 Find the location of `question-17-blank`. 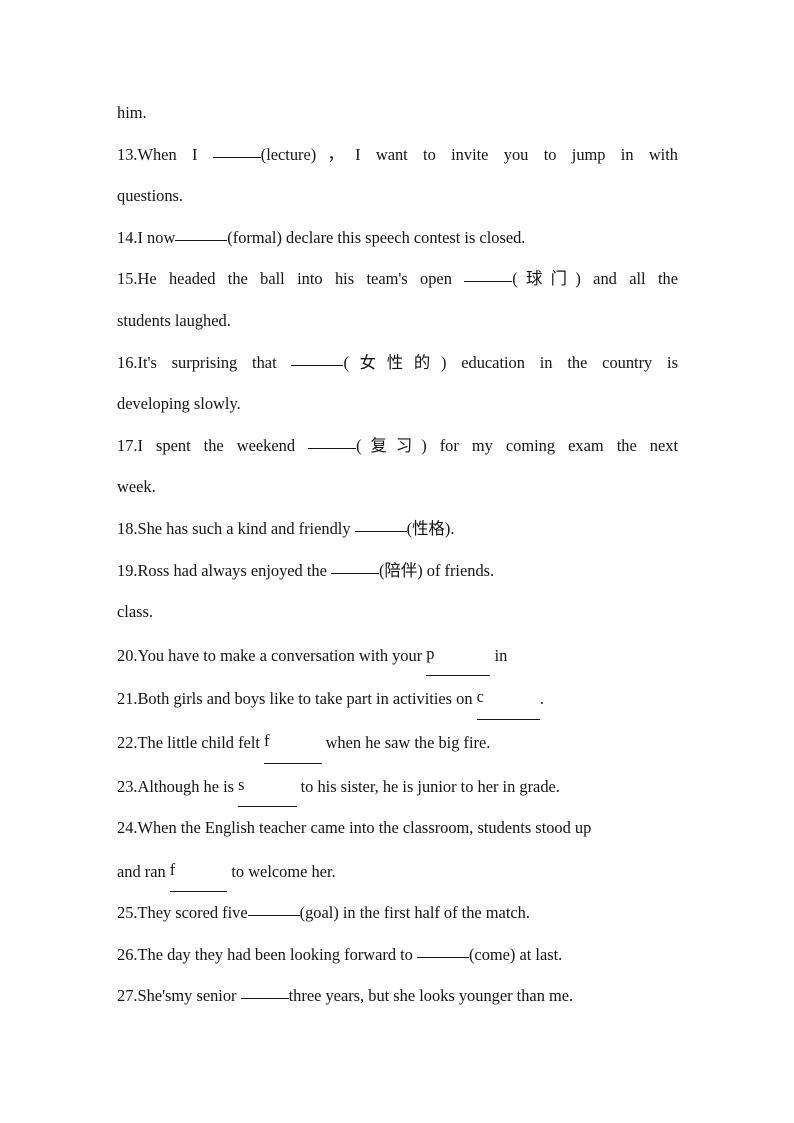

question-17-blank is located at coordinates (332, 442).